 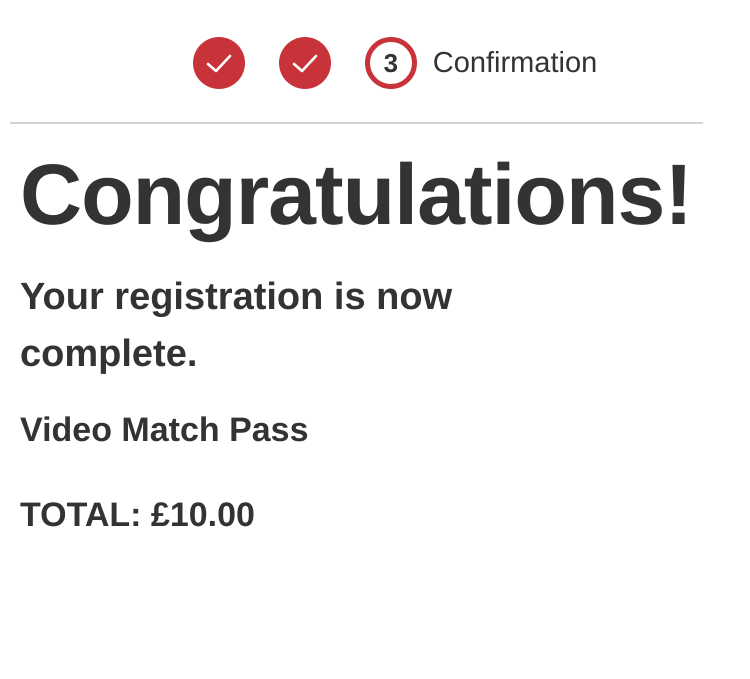 I want to click on step-label: Confirmation, so click(x=515, y=63).